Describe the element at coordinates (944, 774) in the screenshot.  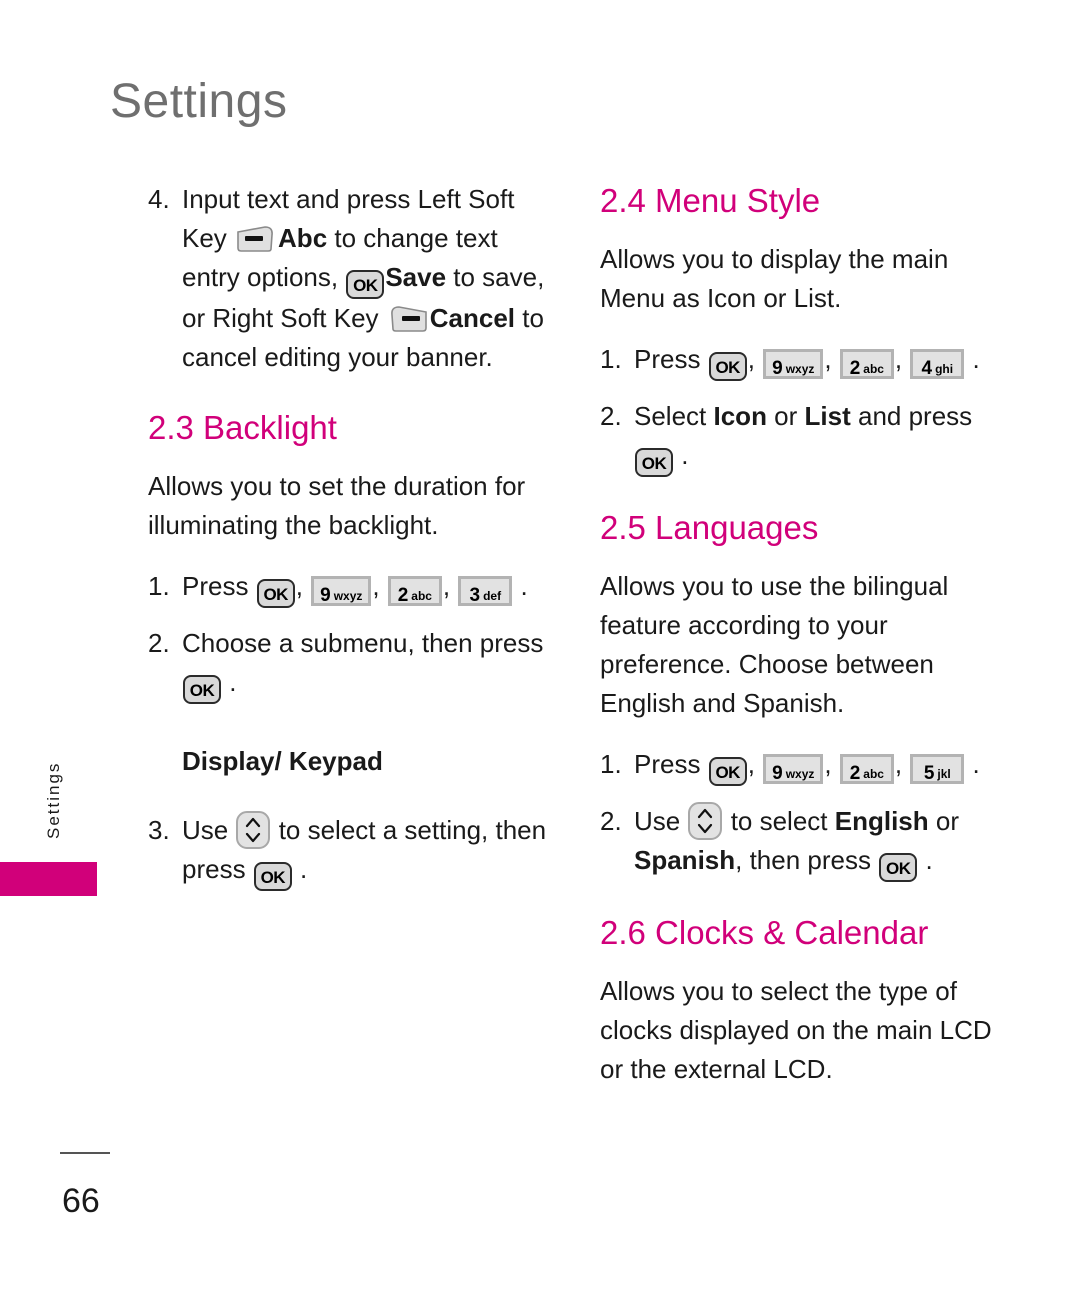
I see `key-letters: jkl` at that location.